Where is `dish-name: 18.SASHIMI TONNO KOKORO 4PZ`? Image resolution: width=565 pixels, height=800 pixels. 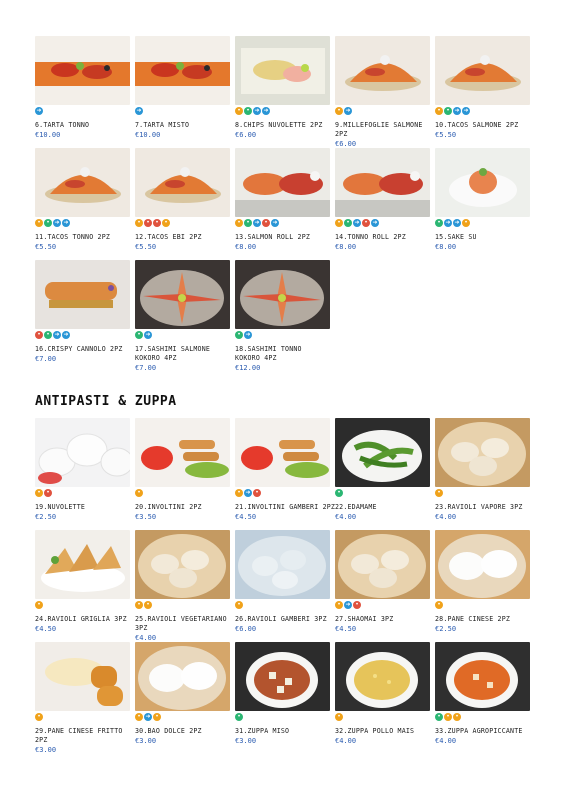 dish-name: 18.SASHIMI TONNO KOKORO 4PZ is located at coordinates (268, 353).